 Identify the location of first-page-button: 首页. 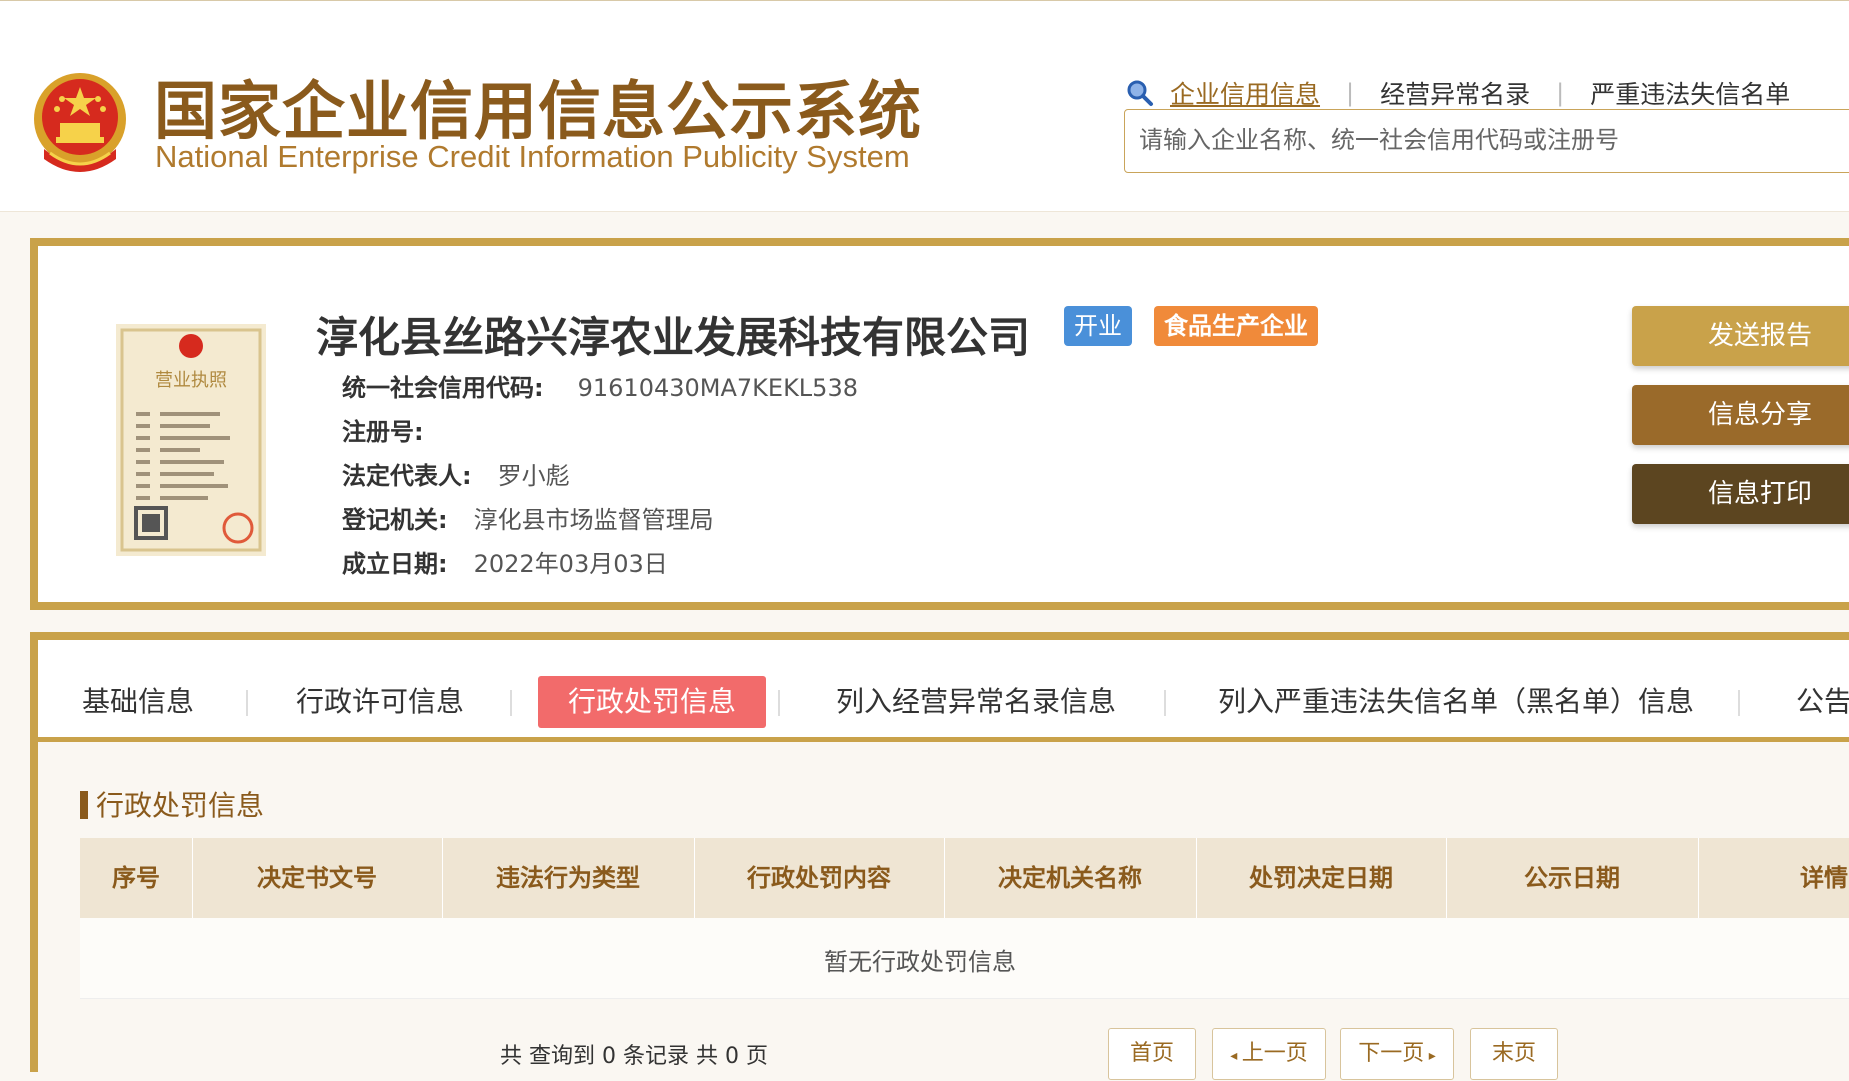
(1152, 1054).